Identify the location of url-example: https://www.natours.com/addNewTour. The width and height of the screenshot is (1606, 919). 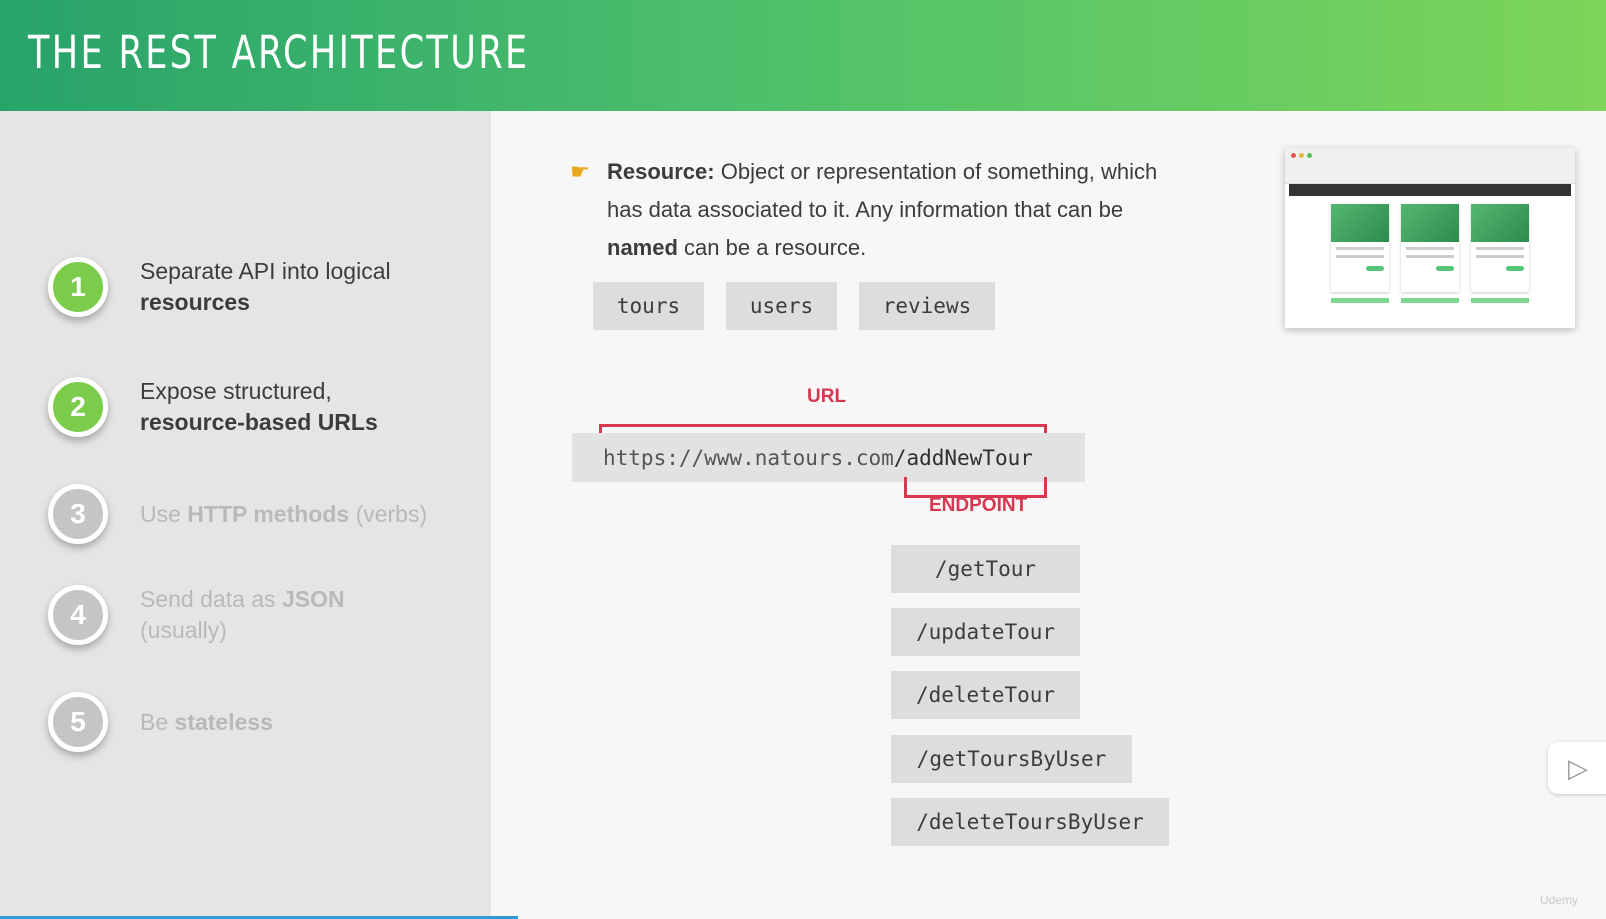
(828, 457).